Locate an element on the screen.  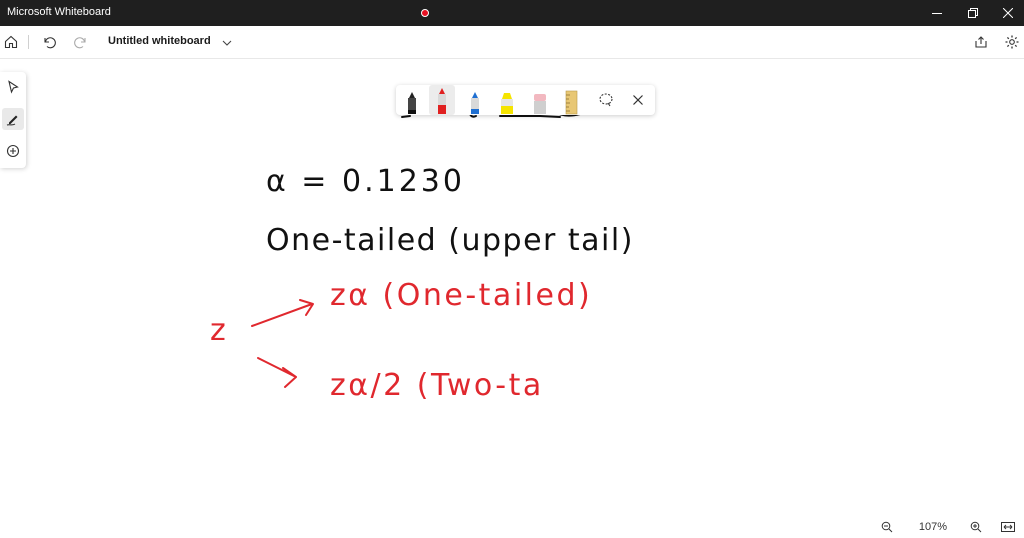
undo-icon is located at coordinates (50, 43).